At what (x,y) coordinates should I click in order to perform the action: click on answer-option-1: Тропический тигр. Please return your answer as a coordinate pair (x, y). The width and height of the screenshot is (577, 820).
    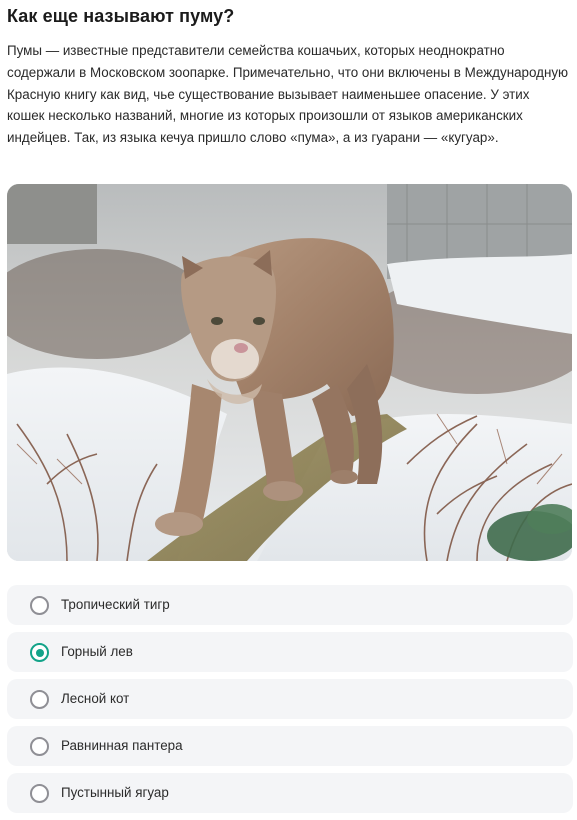
    Looking at the image, I should click on (290, 605).